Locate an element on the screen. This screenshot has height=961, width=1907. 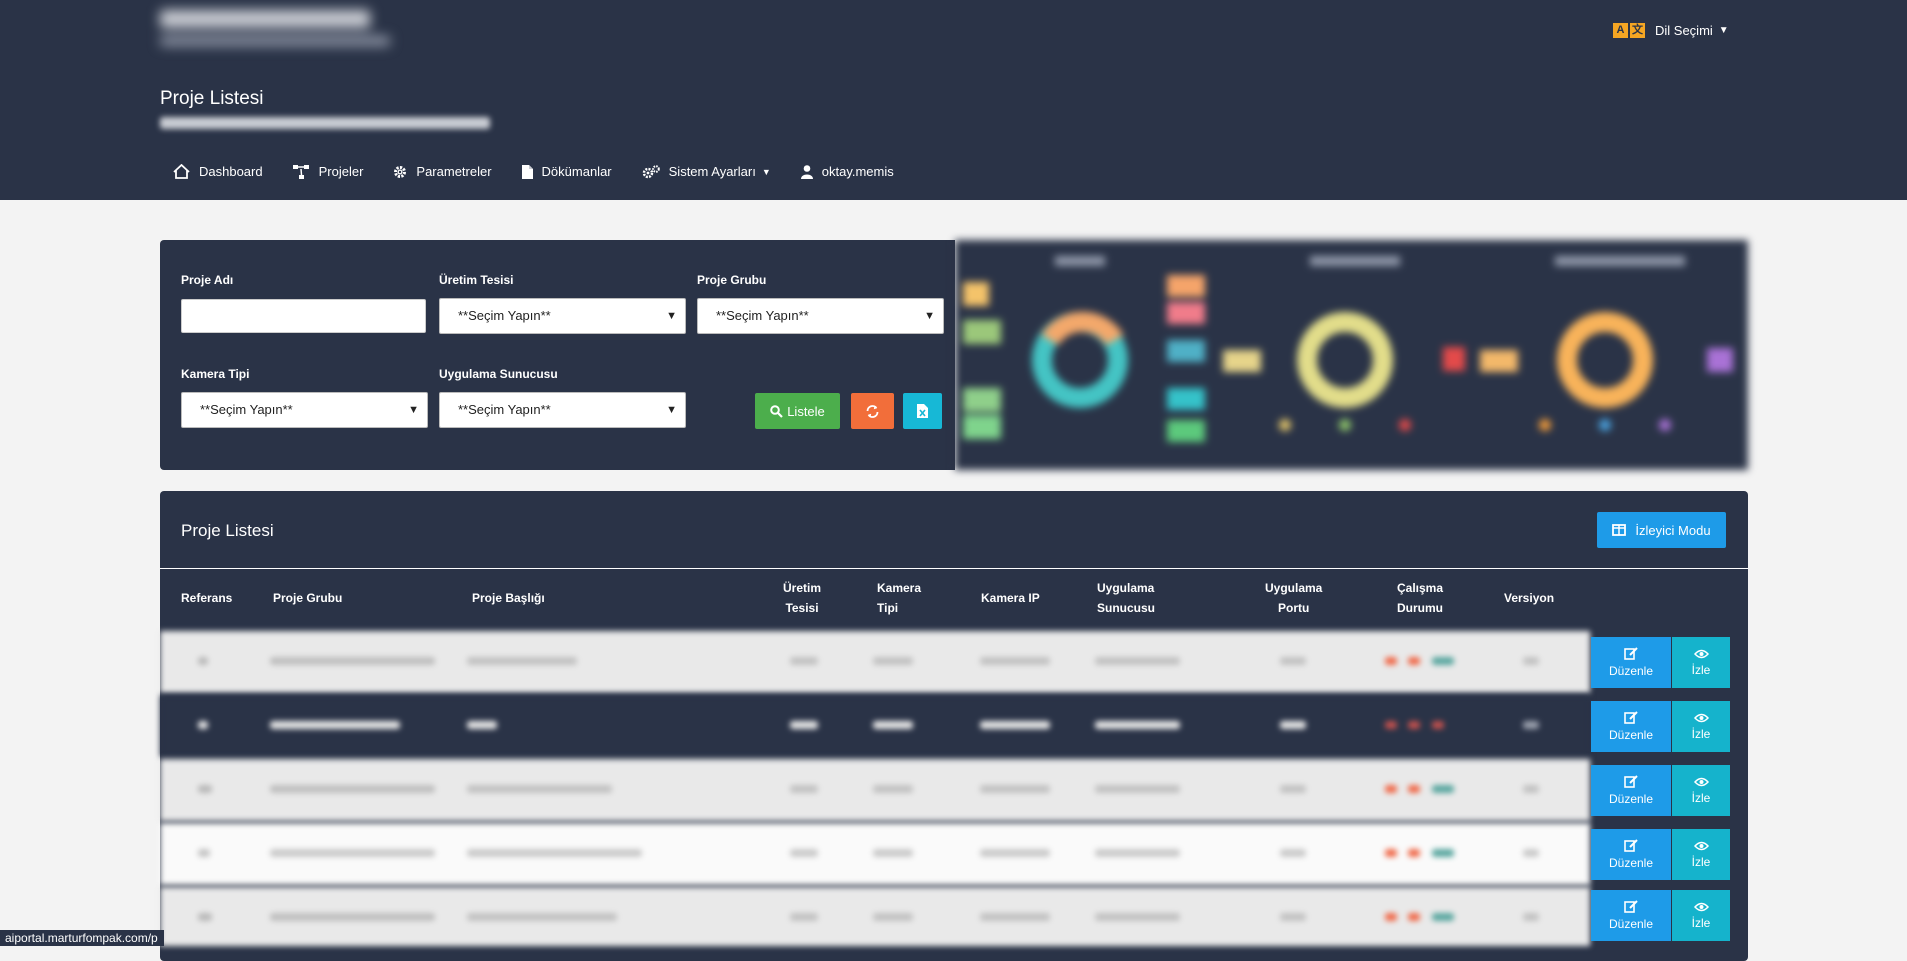
nav-item-user: oktay.memis is located at coordinates (847, 171).